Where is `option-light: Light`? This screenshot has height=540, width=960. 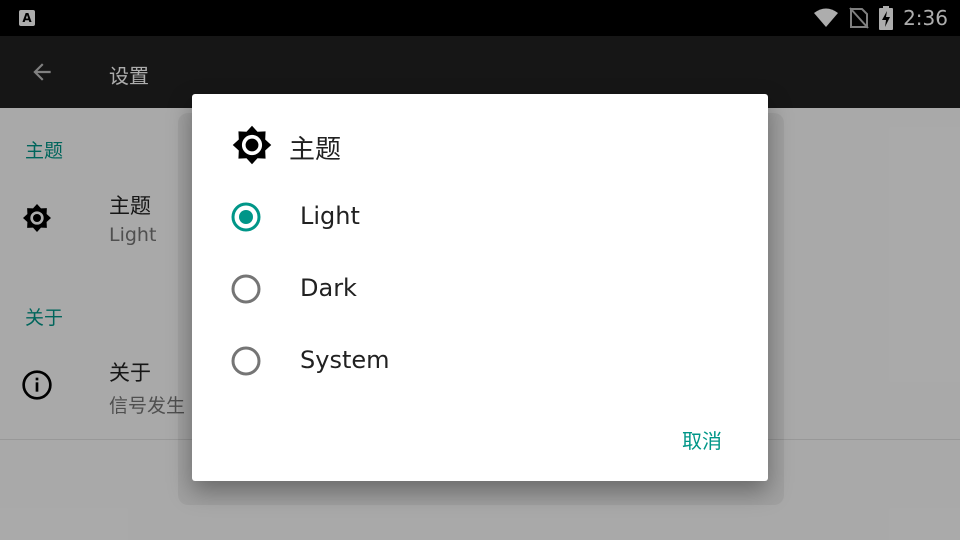 option-light: Light is located at coordinates (480, 217).